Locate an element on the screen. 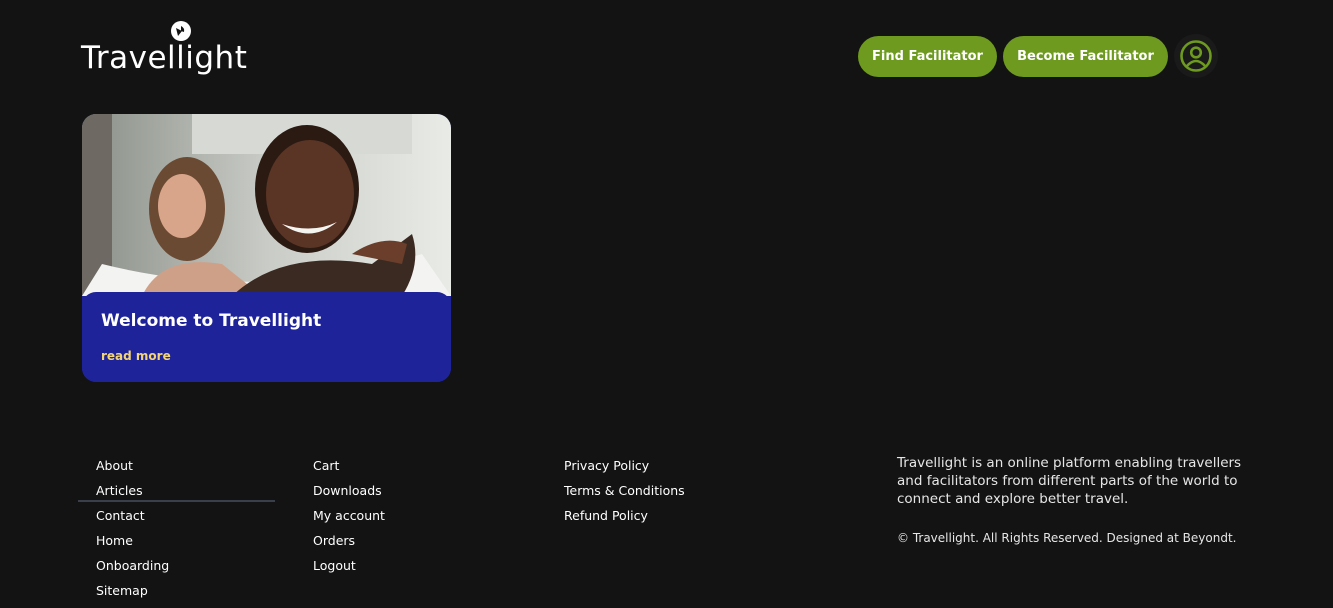  footer-divider is located at coordinates (176, 501).